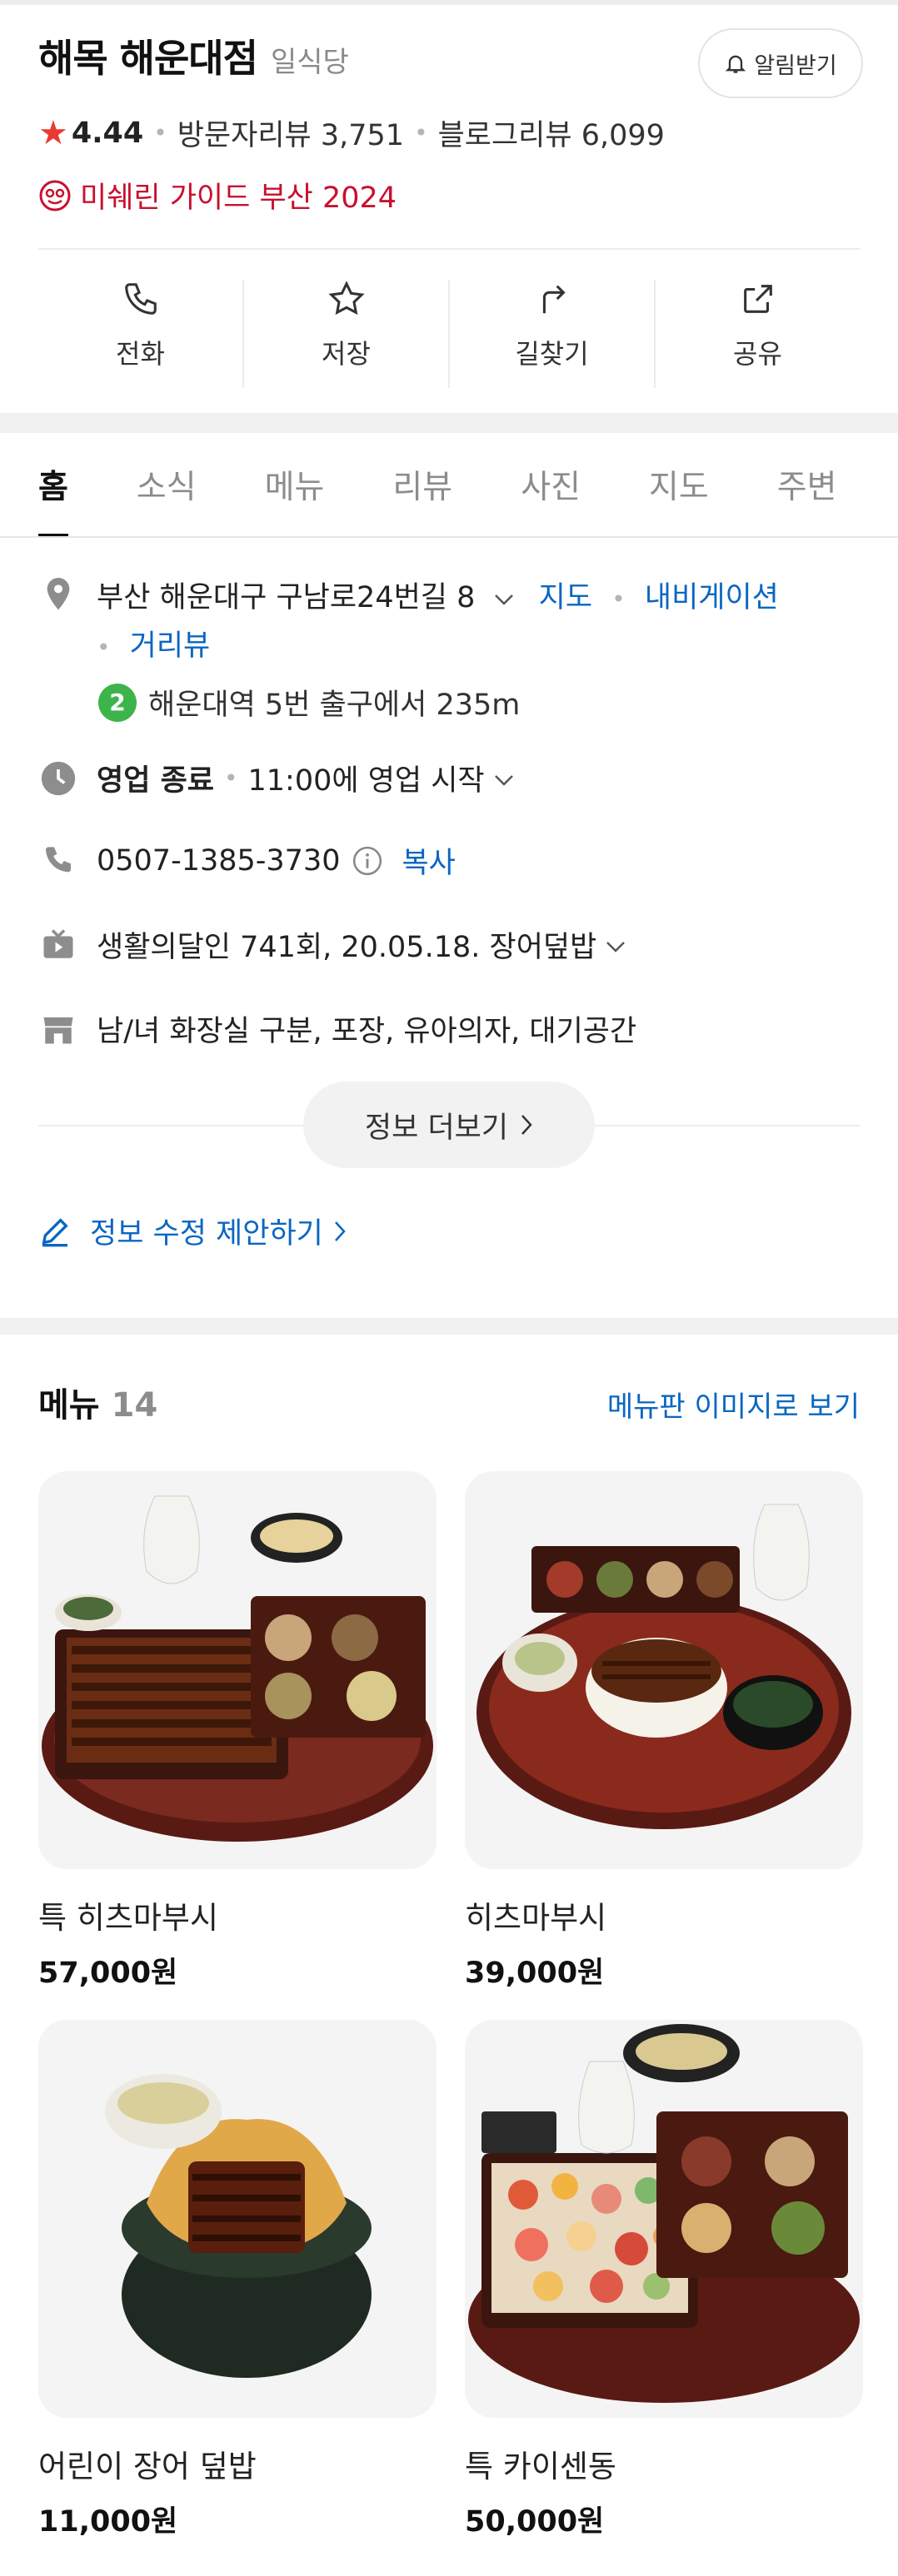  I want to click on menu-item-name: 특 히츠마부시, so click(128, 1918).